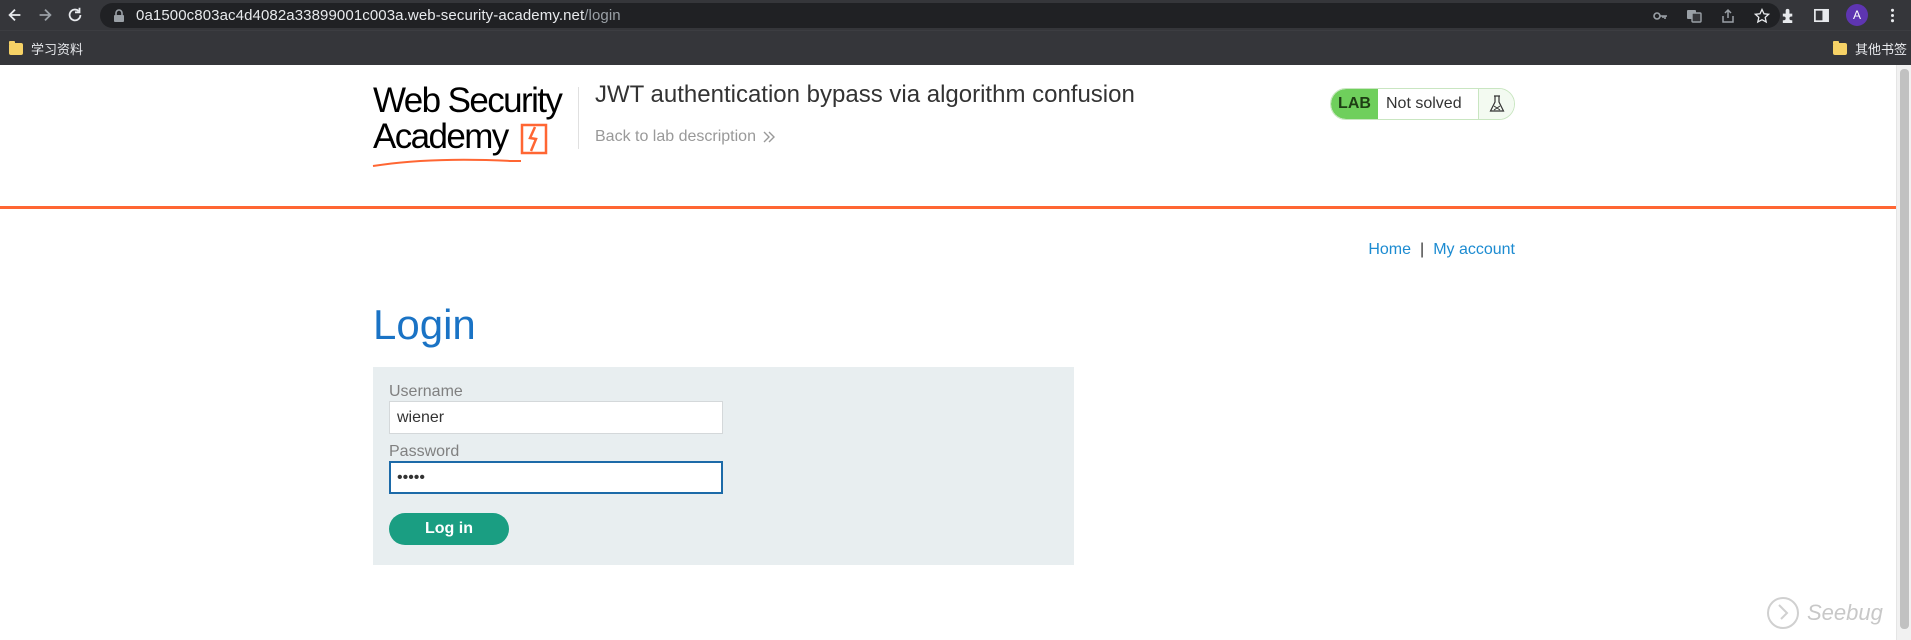 The height and width of the screenshot is (640, 1911). Describe the element at coordinates (675, 136) in the screenshot. I see `back-link-label: Back to lab description` at that location.